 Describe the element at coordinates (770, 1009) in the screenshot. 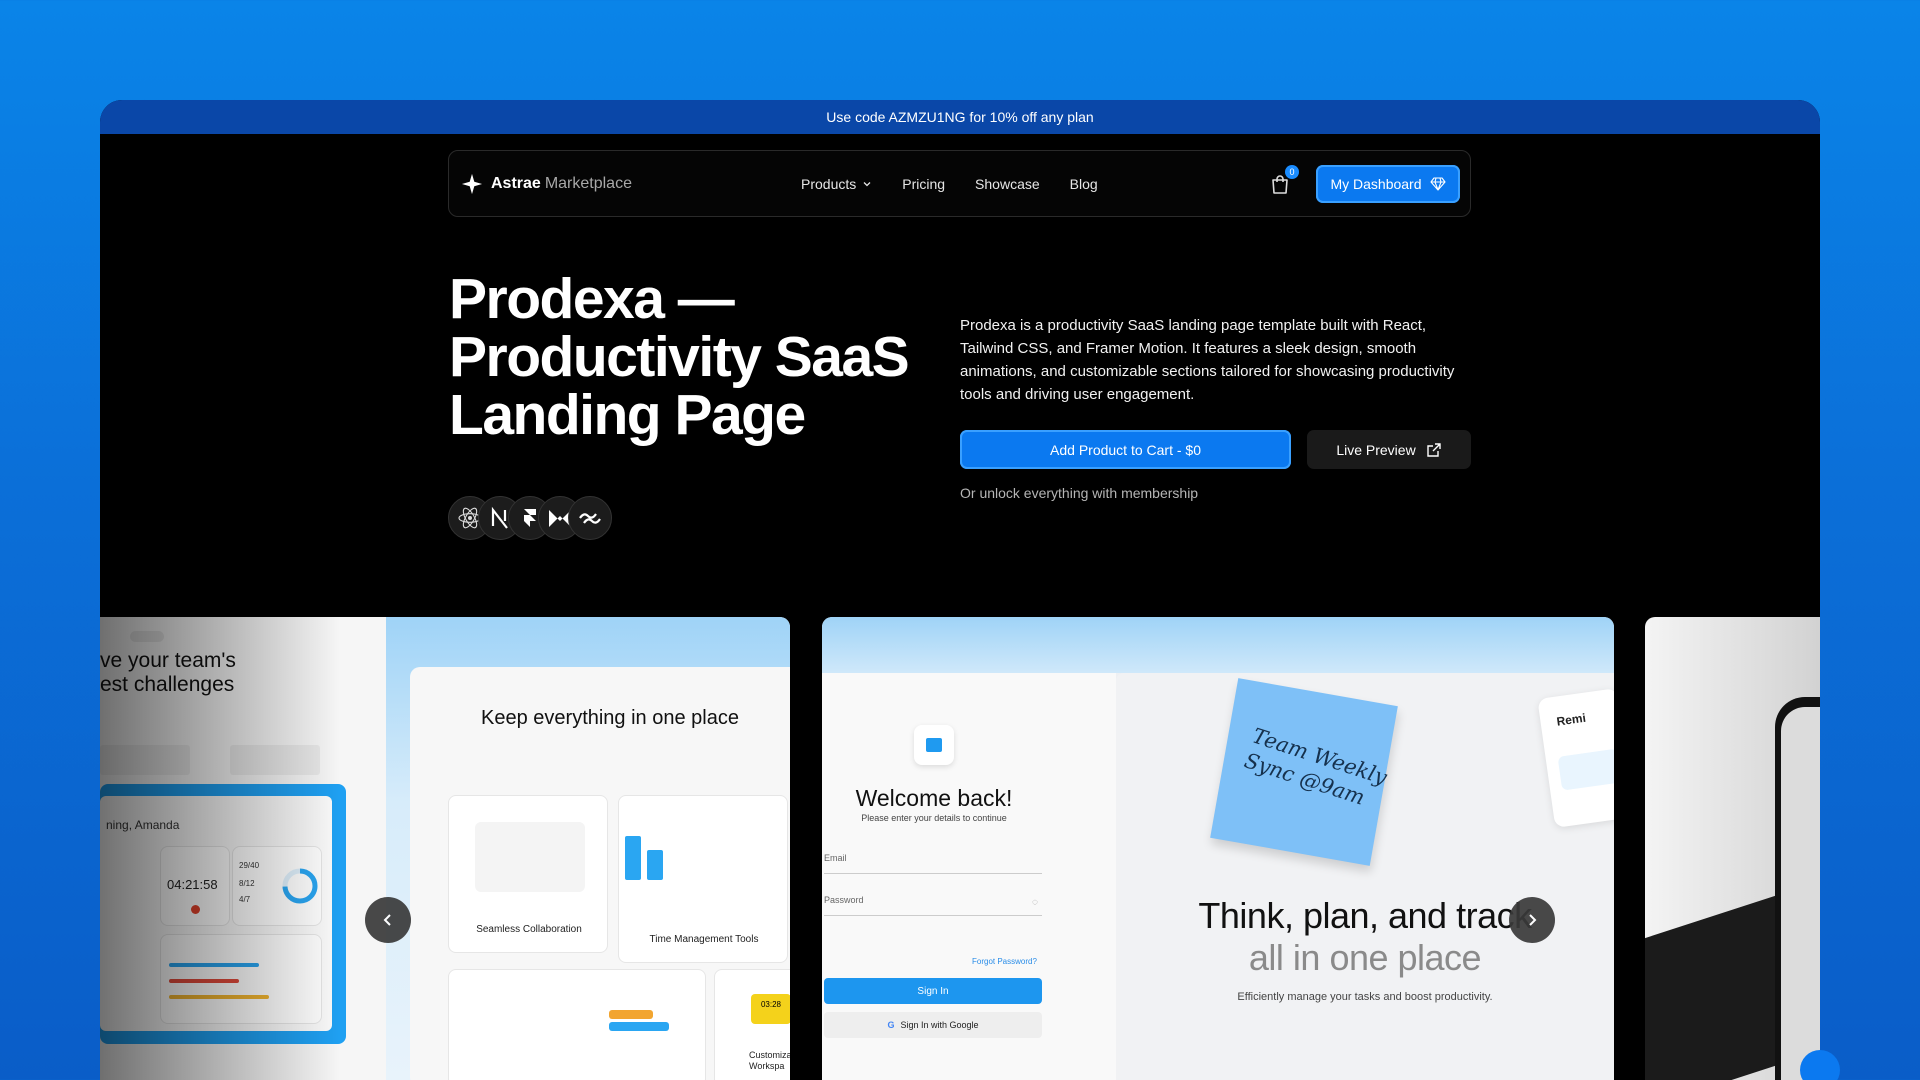

I see `mini-timer: 03:28` at that location.